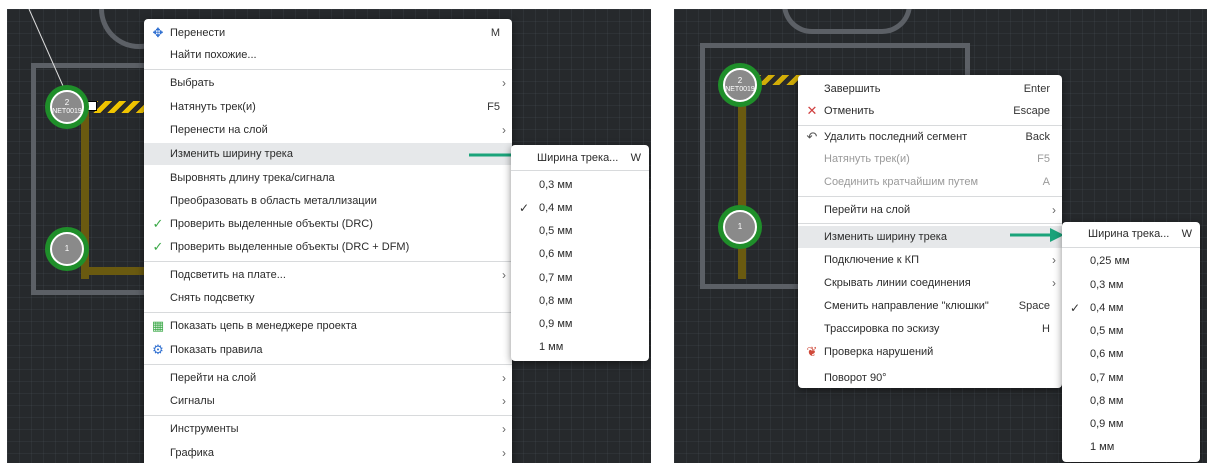 Image resolution: width=1207 pixels, height=463 pixels. I want to click on menu-item-finish: Завершить Enter, so click(930, 89).